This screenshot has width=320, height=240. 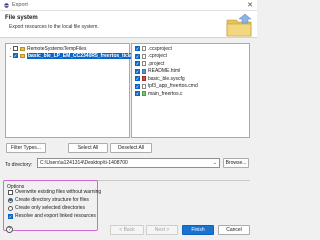 I want to click on file-label: basic_ble.syscfg, so click(x=166, y=78).